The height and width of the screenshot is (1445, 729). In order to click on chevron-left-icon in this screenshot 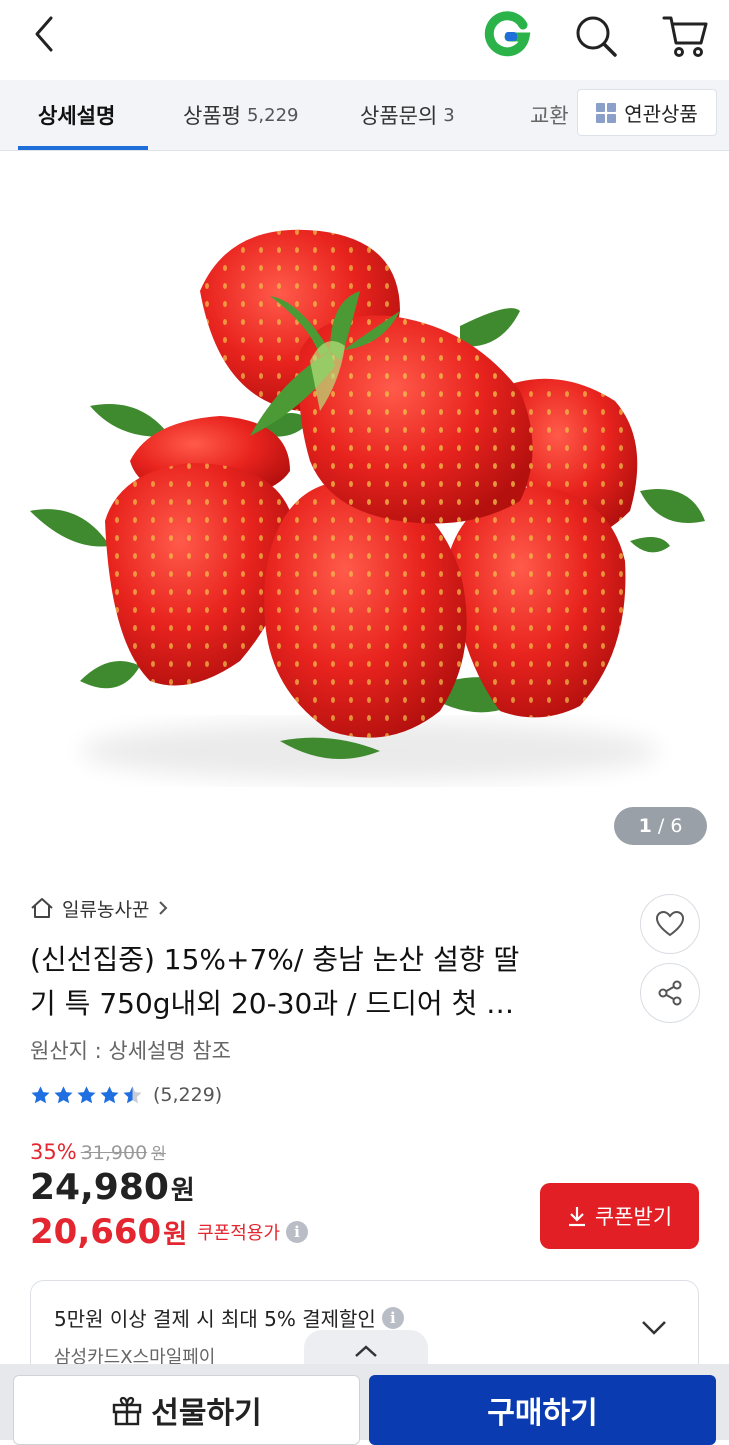, I will do `click(44, 34)`.